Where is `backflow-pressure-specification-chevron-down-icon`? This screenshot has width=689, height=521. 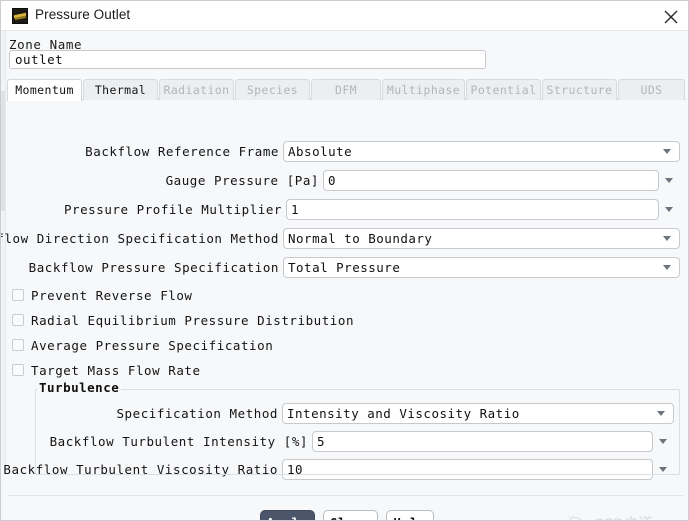 backflow-pressure-specification-chevron-down-icon is located at coordinates (667, 268).